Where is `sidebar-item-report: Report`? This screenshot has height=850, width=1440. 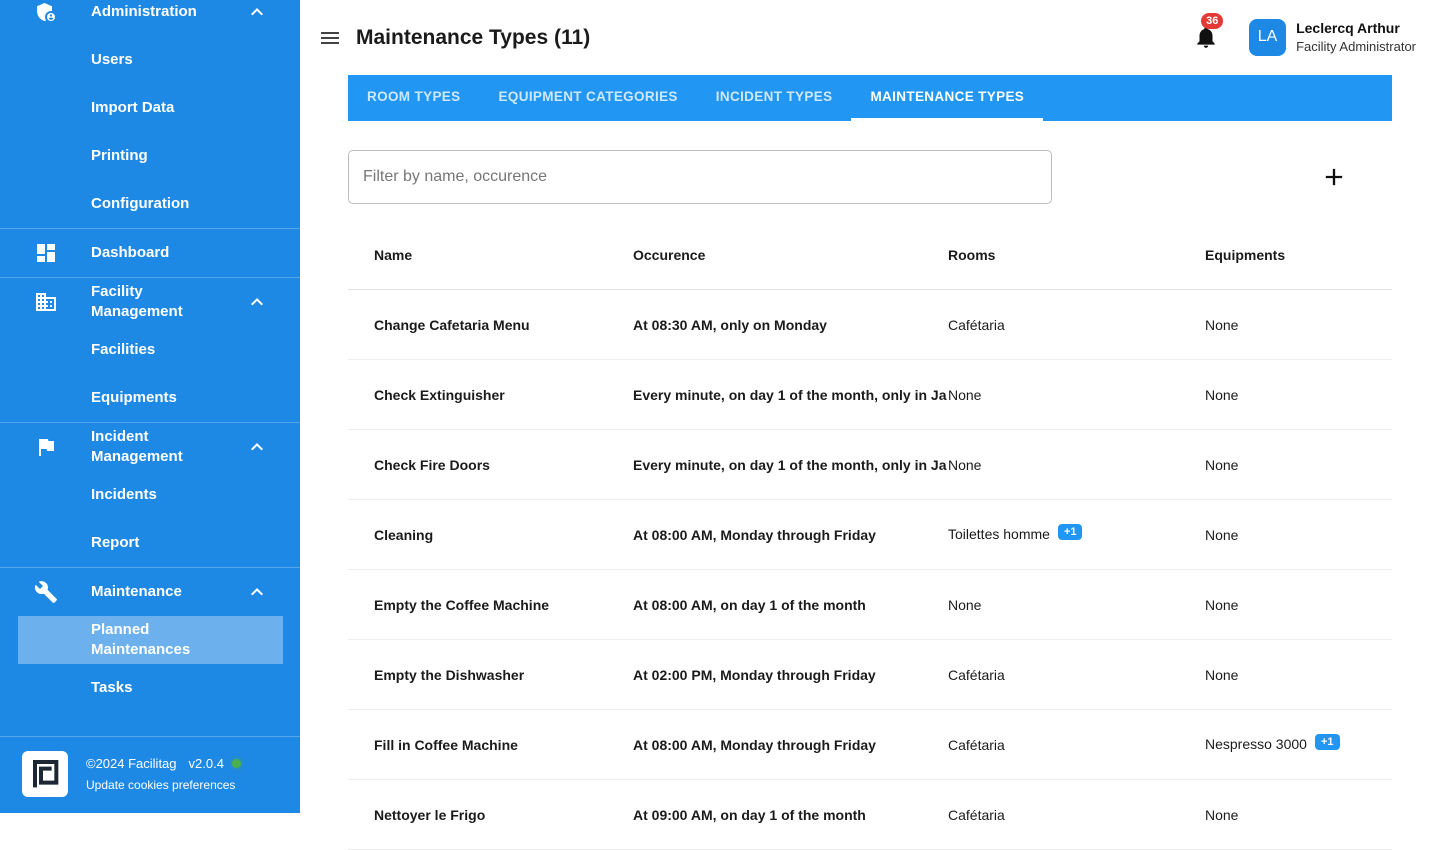 sidebar-item-report: Report is located at coordinates (150, 543).